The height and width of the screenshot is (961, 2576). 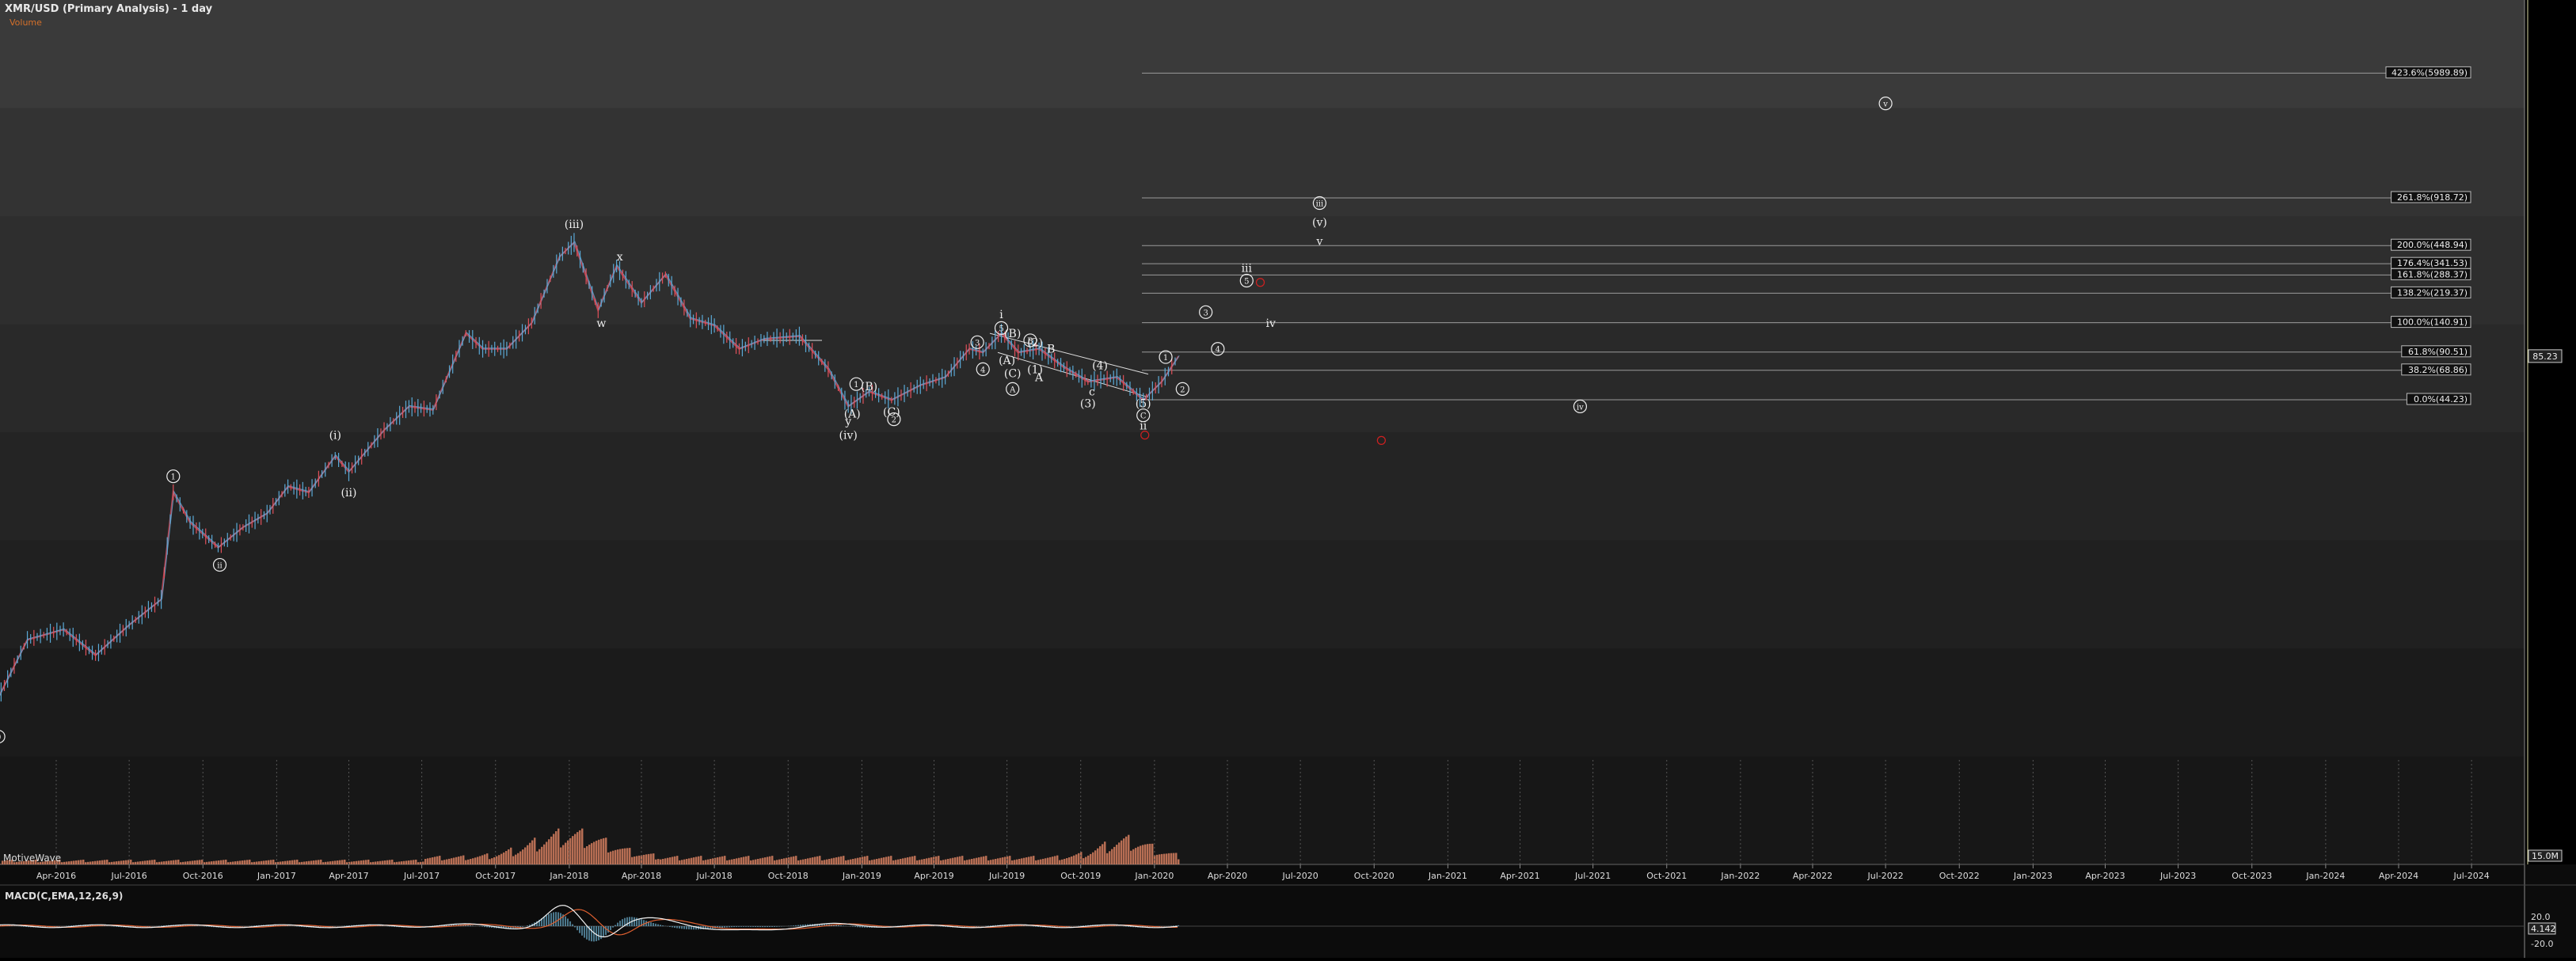 What do you see at coordinates (1262, 380) in the screenshot?
I see `background-band` at bounding box center [1262, 380].